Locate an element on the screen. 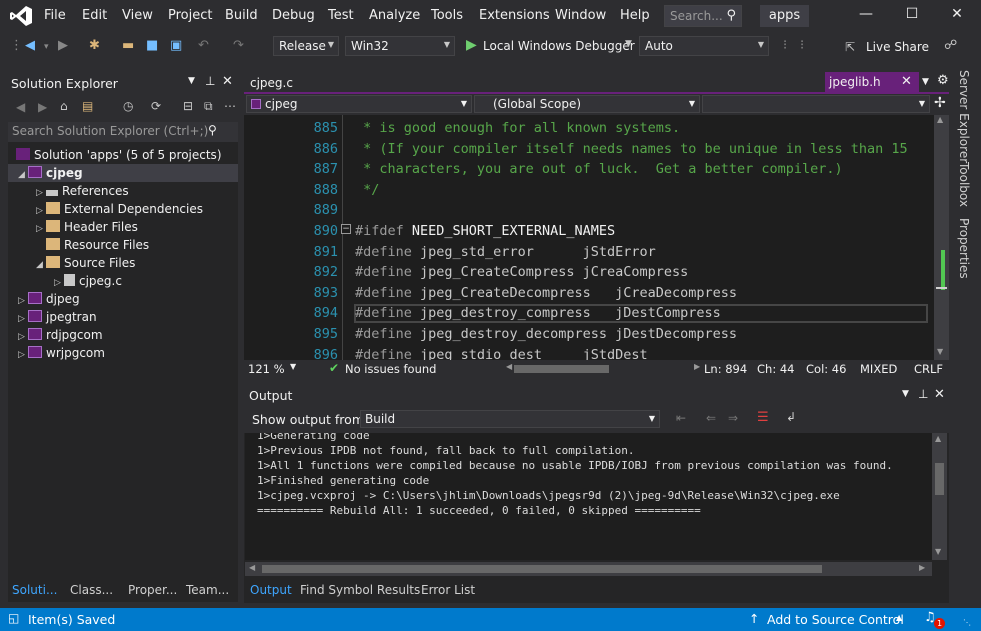  output-source-select: Build ▼ is located at coordinates (510, 419).